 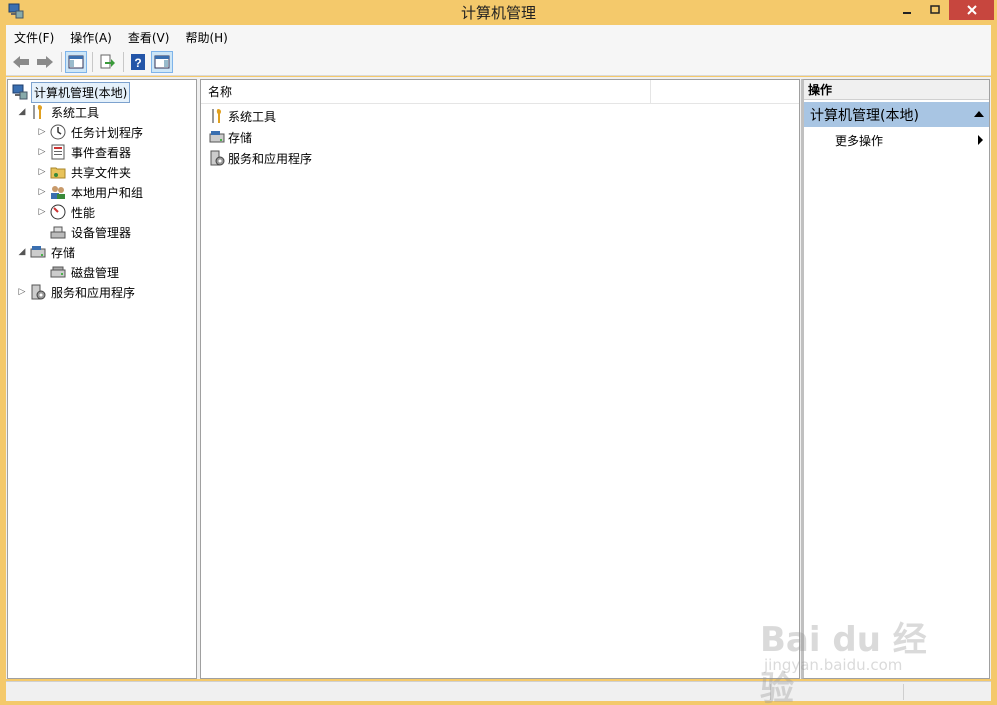 I want to click on tree-item-storage: ◢ 存储, so click(x=46, y=252).